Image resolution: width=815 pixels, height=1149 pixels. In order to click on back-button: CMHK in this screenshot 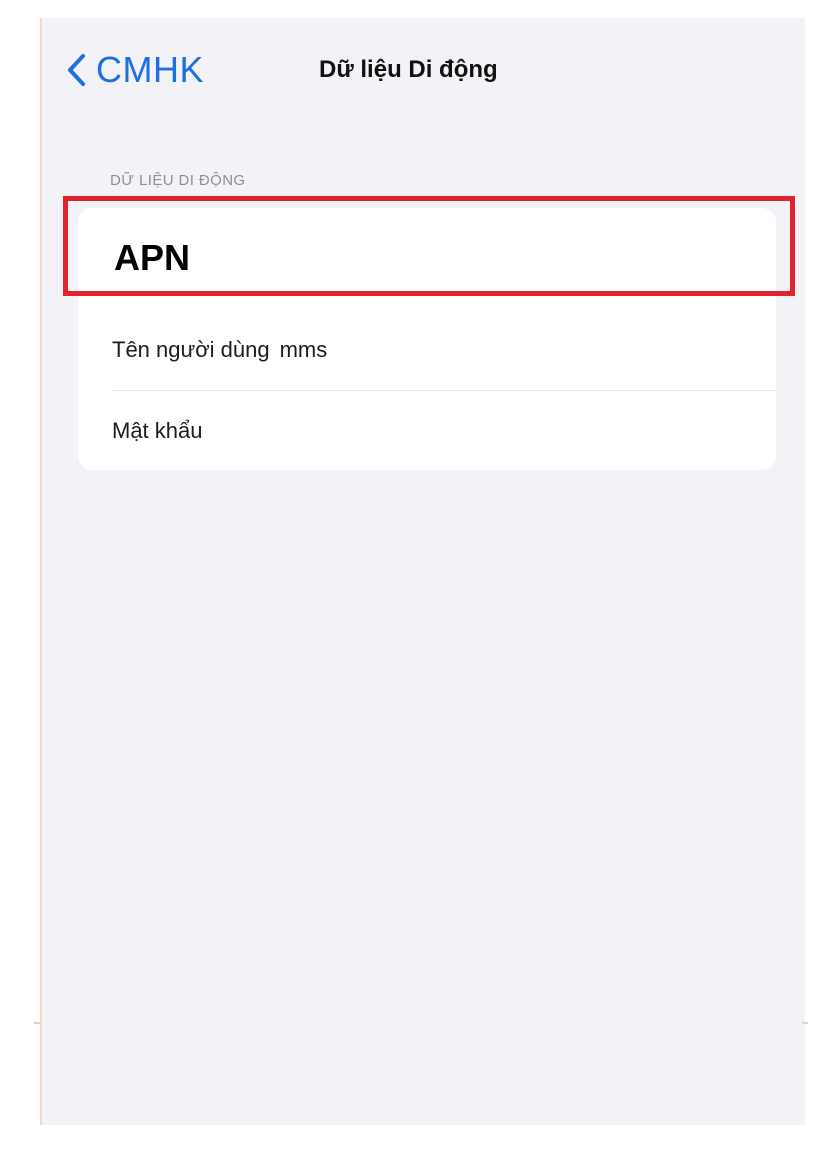, I will do `click(133, 70)`.